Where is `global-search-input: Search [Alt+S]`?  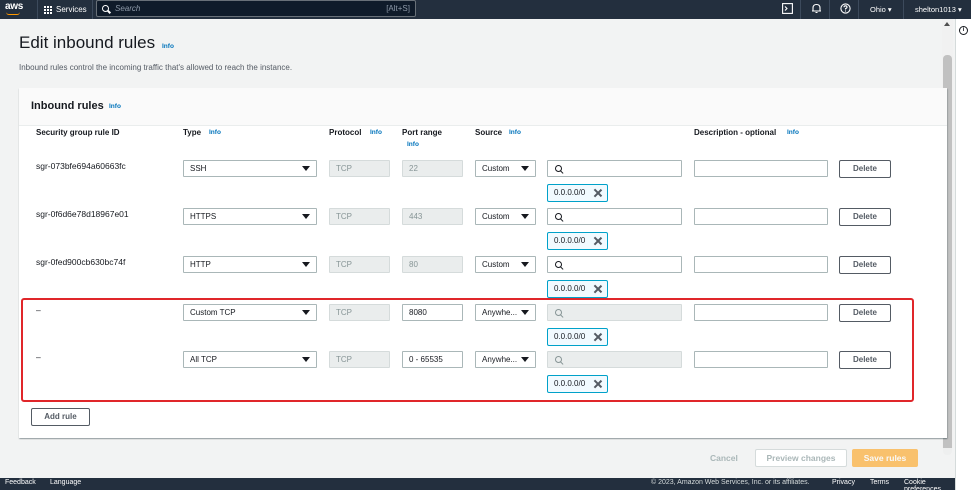
global-search-input: Search [Alt+S] is located at coordinates (256, 8).